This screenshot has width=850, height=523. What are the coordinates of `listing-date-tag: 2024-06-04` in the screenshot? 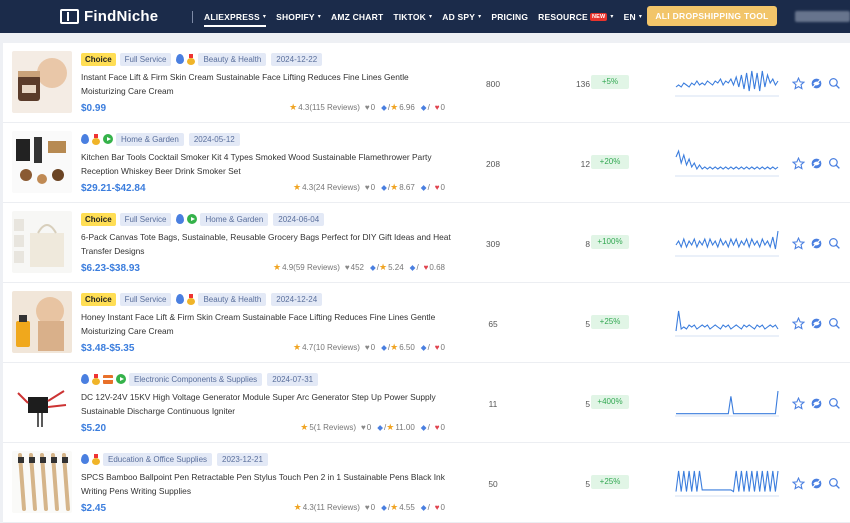 It's located at (299, 219).